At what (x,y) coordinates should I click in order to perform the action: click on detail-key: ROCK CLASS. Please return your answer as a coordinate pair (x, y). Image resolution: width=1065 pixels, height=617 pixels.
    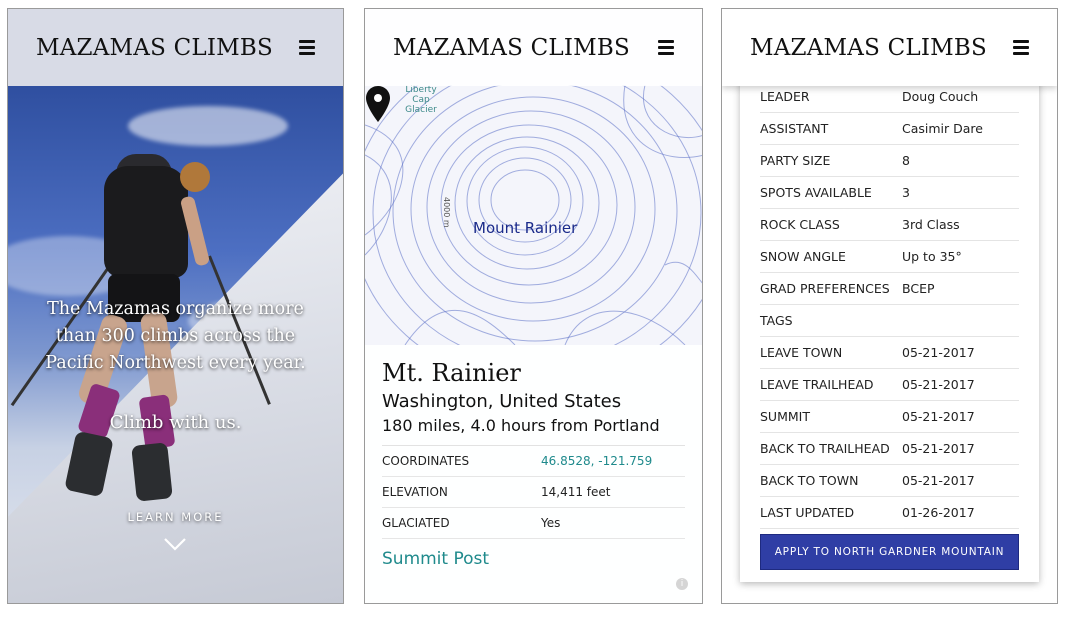
    Looking at the image, I should click on (800, 224).